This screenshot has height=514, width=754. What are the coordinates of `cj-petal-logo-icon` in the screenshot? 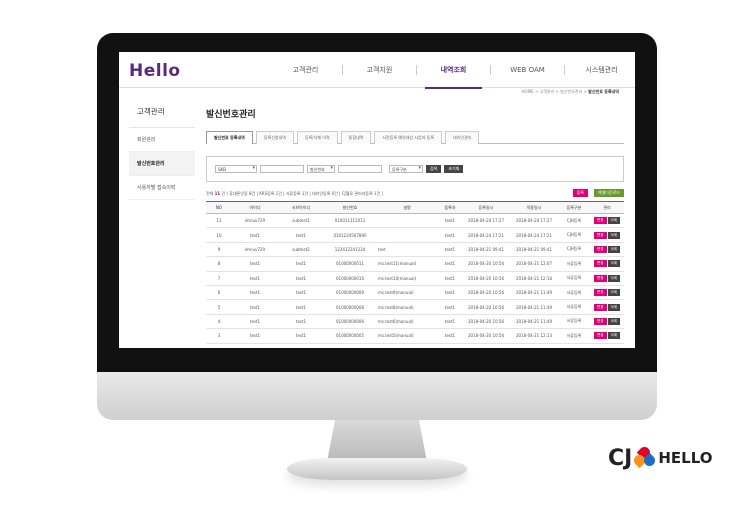 It's located at (645, 456).